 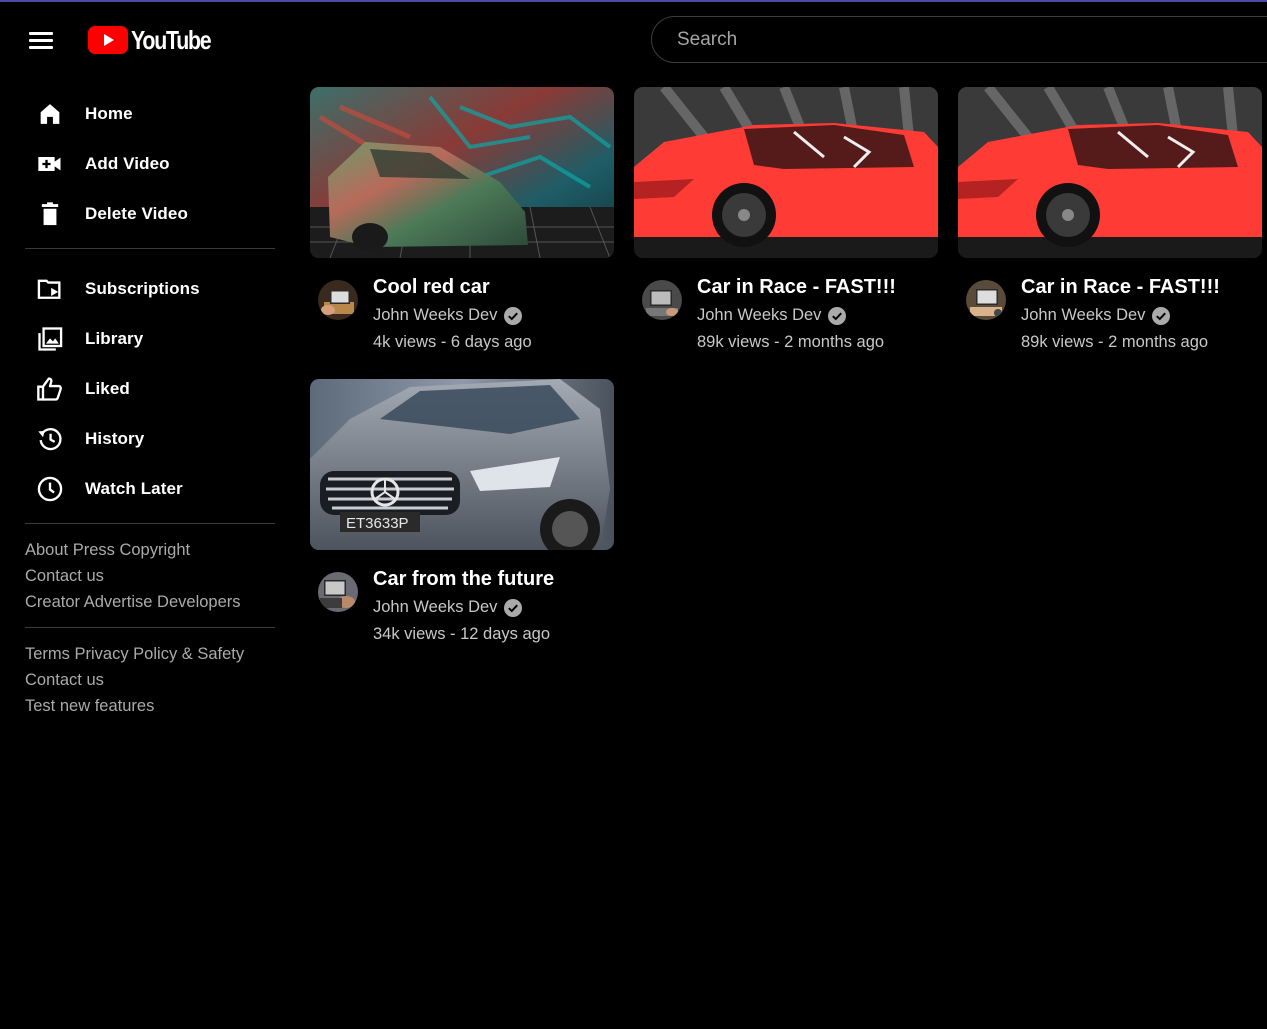 I want to click on search-input, so click(x=959, y=39).